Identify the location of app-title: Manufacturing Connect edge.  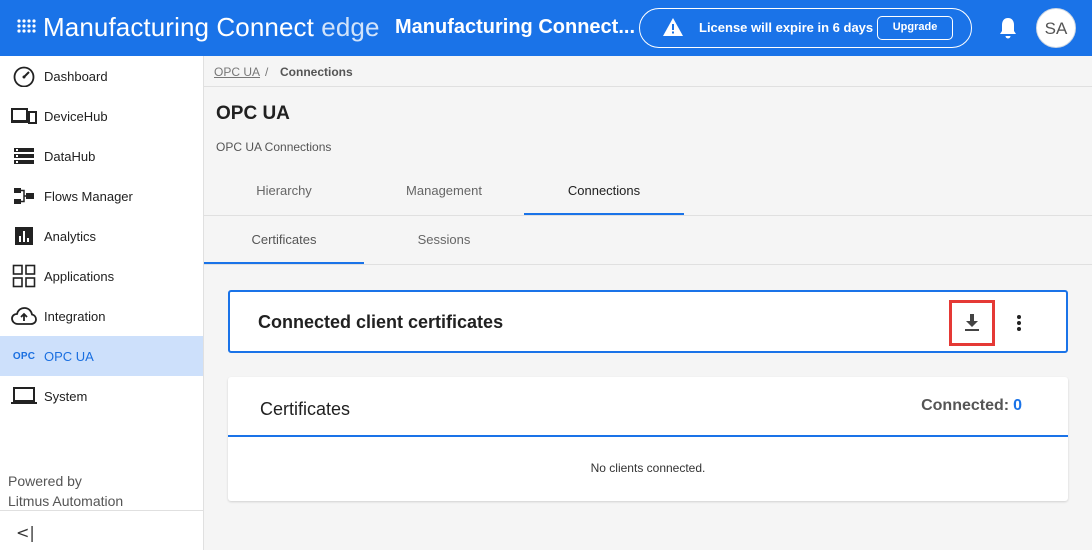
(211, 27).